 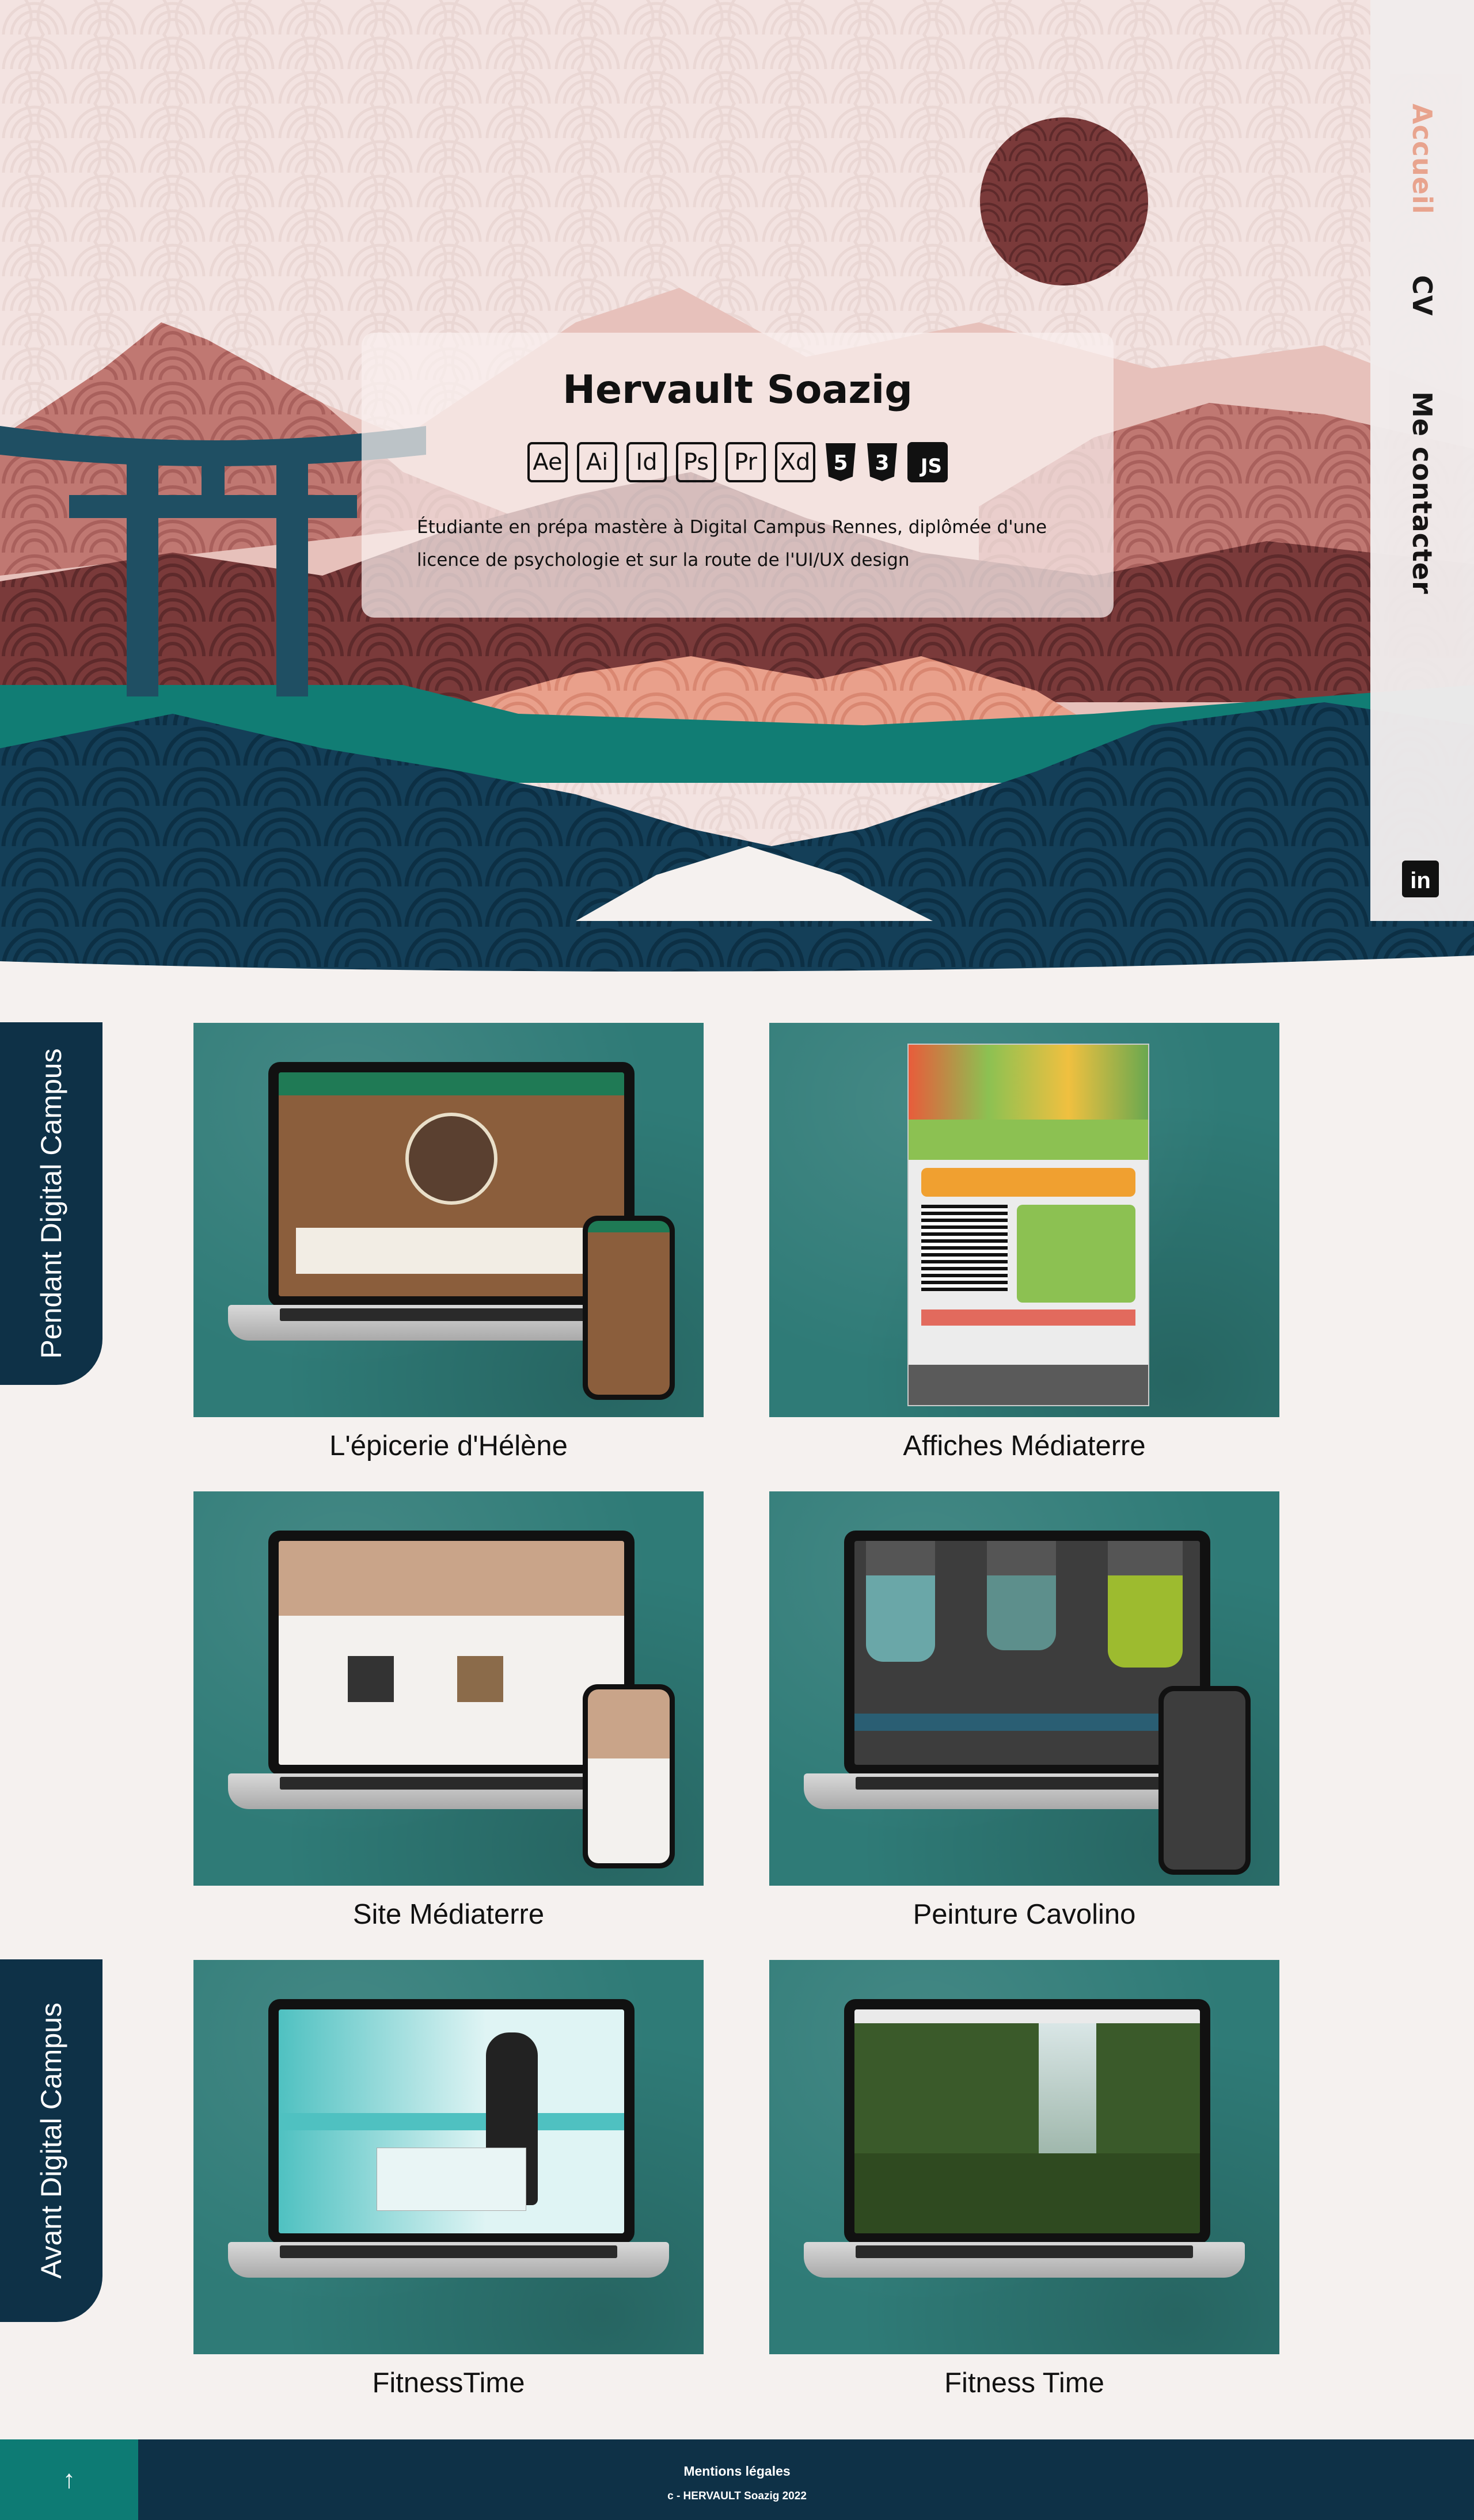 What do you see at coordinates (597, 462) in the screenshot?
I see `illustrator-icon: Ai` at bounding box center [597, 462].